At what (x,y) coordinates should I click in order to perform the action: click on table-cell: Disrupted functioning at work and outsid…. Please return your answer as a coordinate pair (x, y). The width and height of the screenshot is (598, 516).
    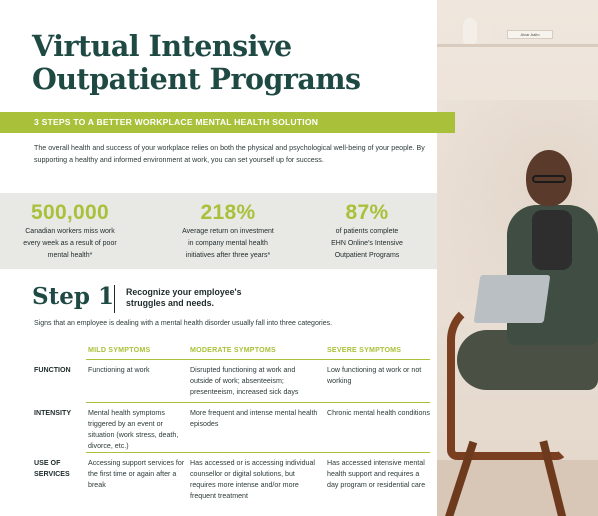
    Looking at the image, I should click on (244, 381).